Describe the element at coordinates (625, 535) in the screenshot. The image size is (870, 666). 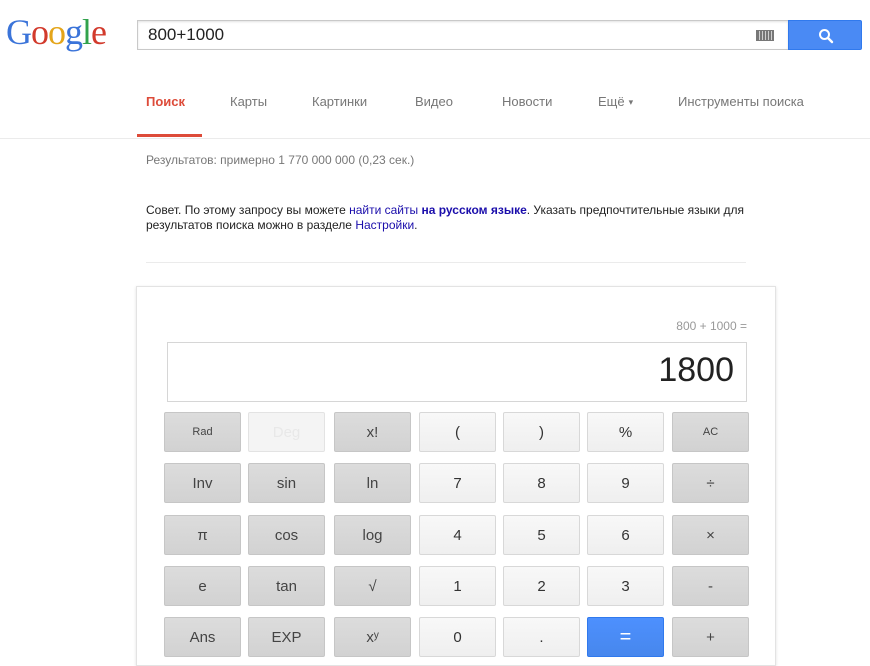
I see `digit-6-key: 6` at that location.